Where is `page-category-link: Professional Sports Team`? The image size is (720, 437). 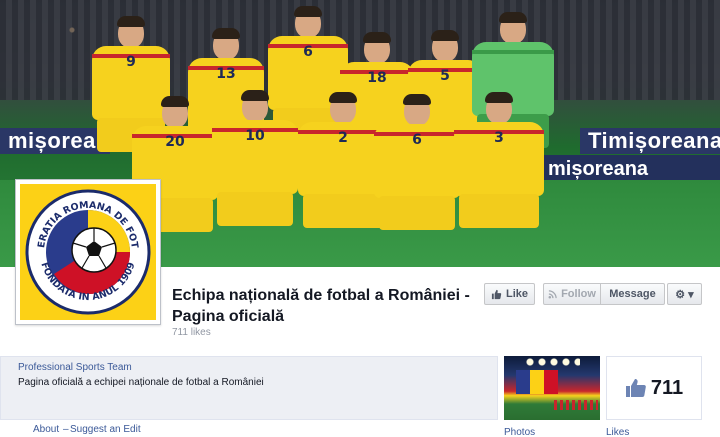
page-category-link: Professional Sports Team is located at coordinates (75, 367).